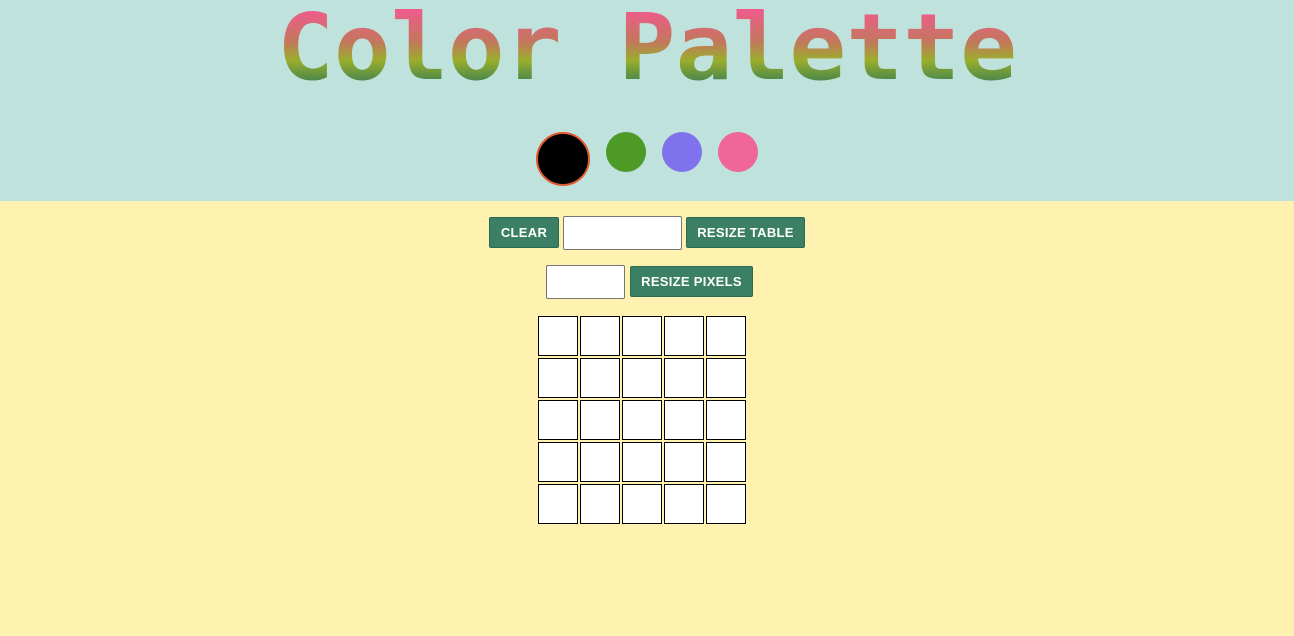  I want to click on page-title: Color Palette, so click(647, 50).